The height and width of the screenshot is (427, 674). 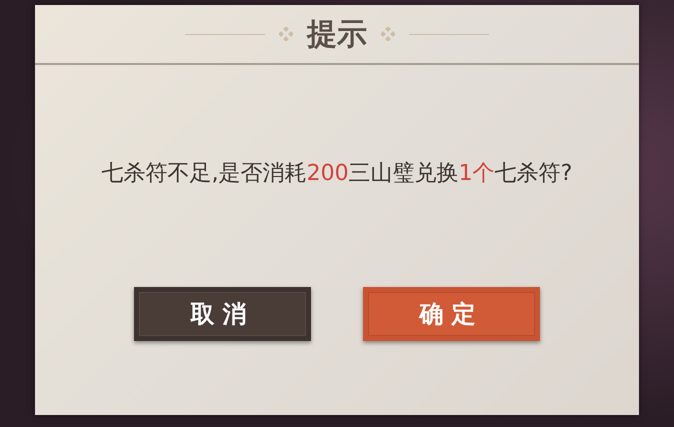 I want to click on dialog-title: 提示, so click(x=337, y=35).